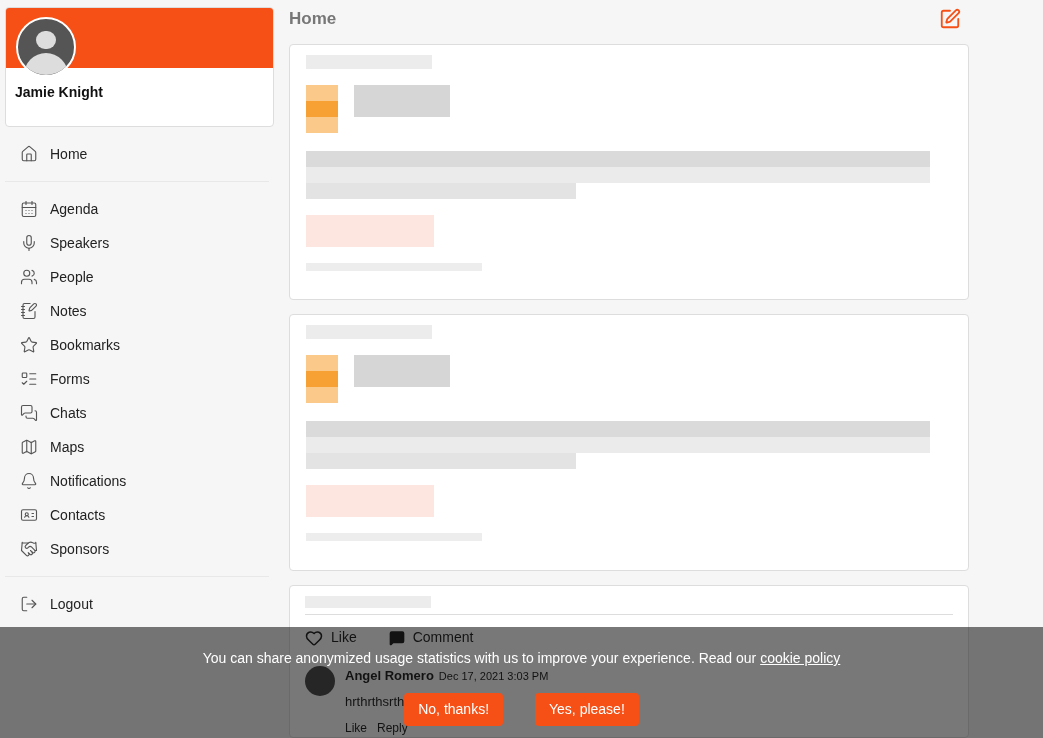  What do you see at coordinates (78, 515) in the screenshot?
I see `nav-link: Contacts` at bounding box center [78, 515].